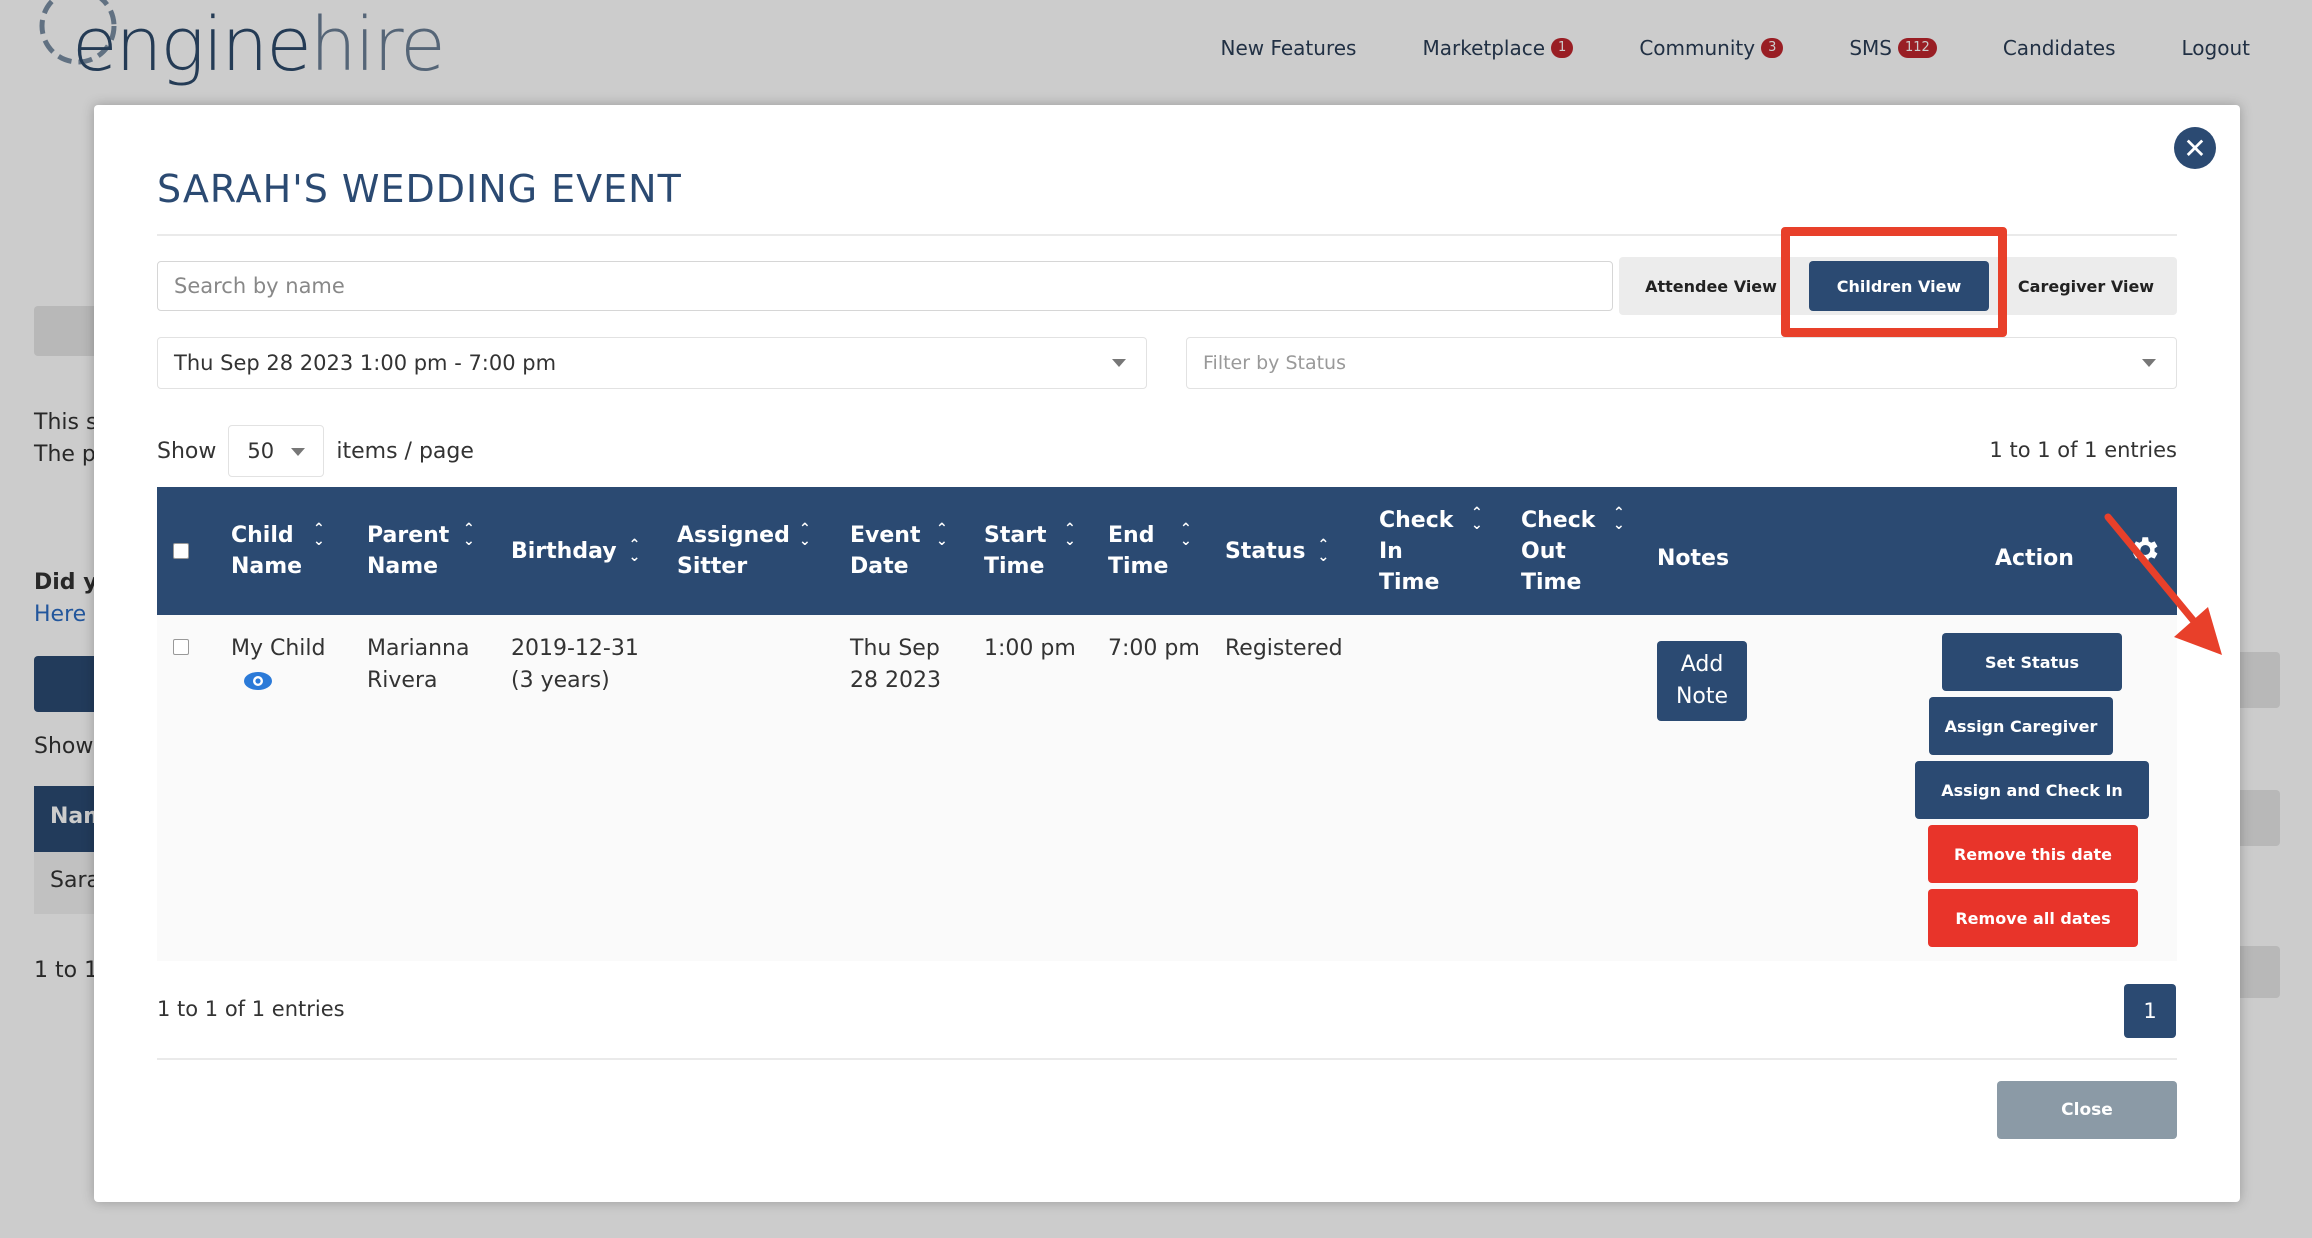  What do you see at coordinates (2032, 662) in the screenshot?
I see `set-status-button: Set Status` at bounding box center [2032, 662].